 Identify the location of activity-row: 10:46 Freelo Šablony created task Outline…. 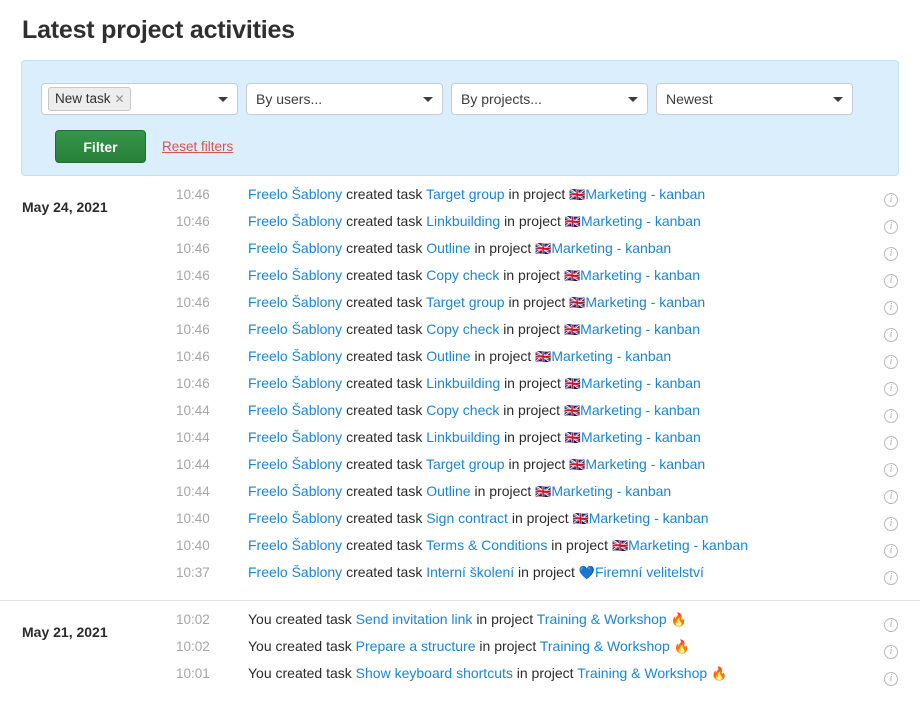
(460, 361).